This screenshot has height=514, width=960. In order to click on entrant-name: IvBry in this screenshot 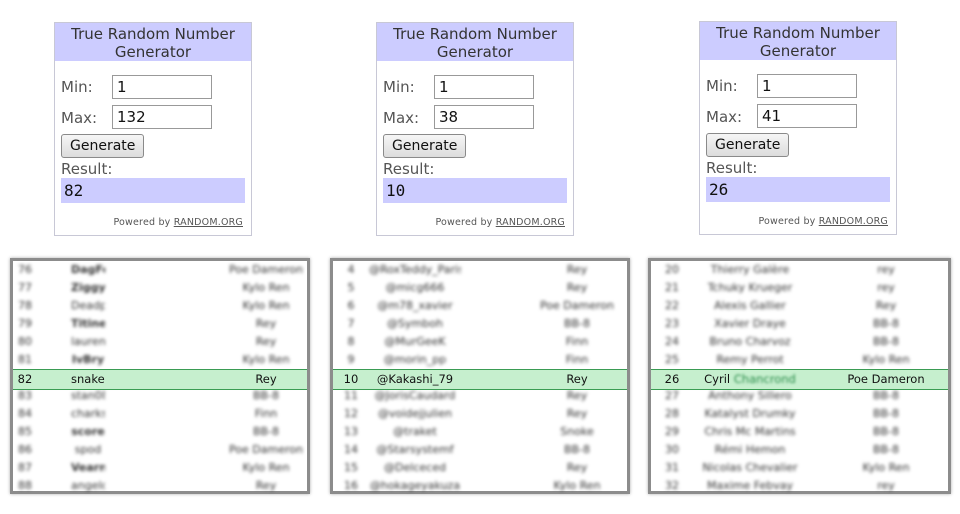, I will do `click(88, 359)`.